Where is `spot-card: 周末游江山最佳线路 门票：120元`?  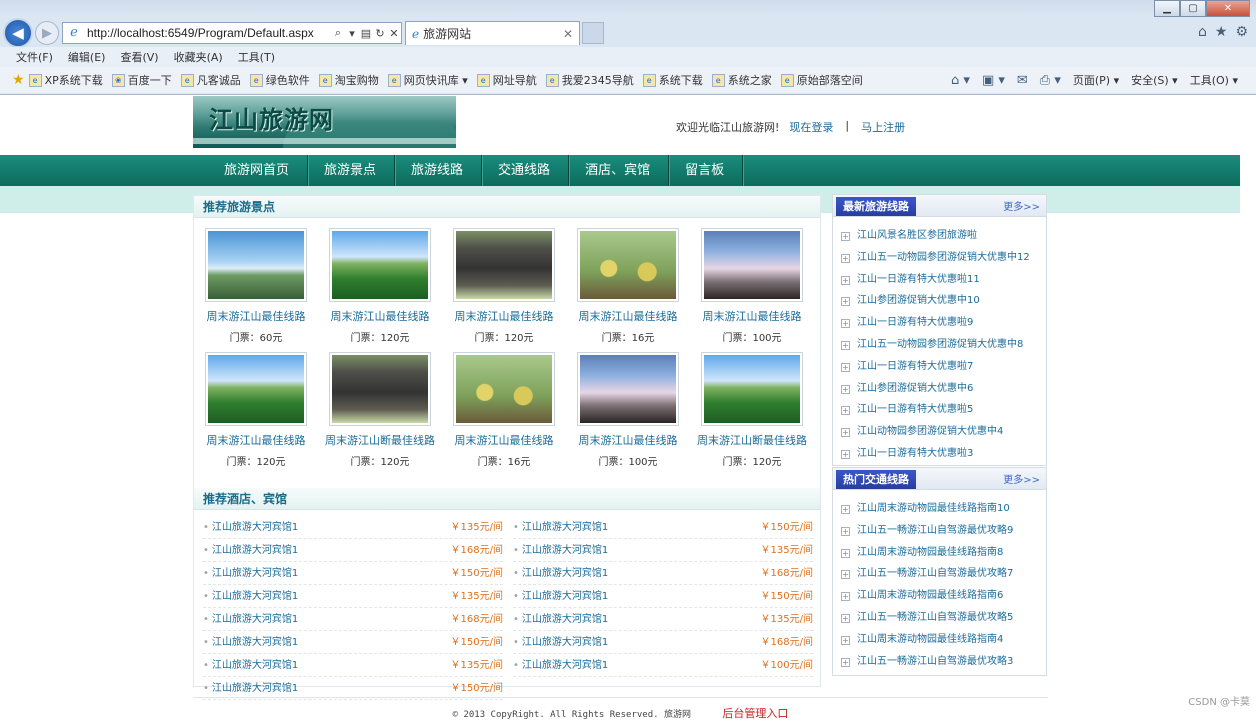
spot-card: 周末游江山最佳线路 门票：120元 is located at coordinates (504, 287).